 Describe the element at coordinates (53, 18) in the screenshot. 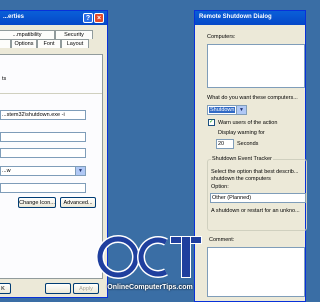

I see `properties-title-bar: ...erties ? ×` at that location.